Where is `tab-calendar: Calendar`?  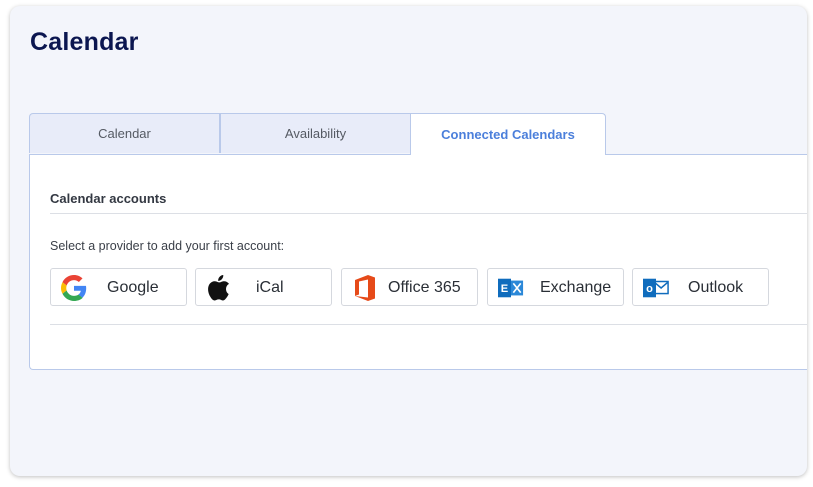
tab-calendar: Calendar is located at coordinates (124, 133).